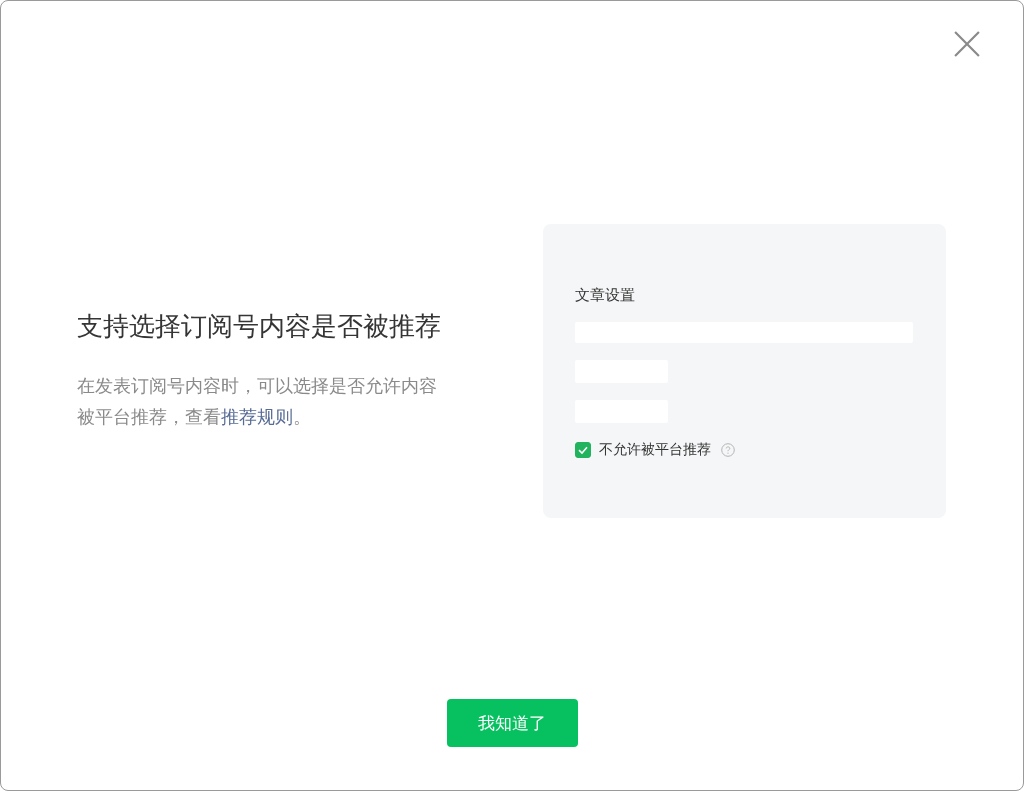  What do you see at coordinates (967, 44) in the screenshot?
I see `close-icon` at bounding box center [967, 44].